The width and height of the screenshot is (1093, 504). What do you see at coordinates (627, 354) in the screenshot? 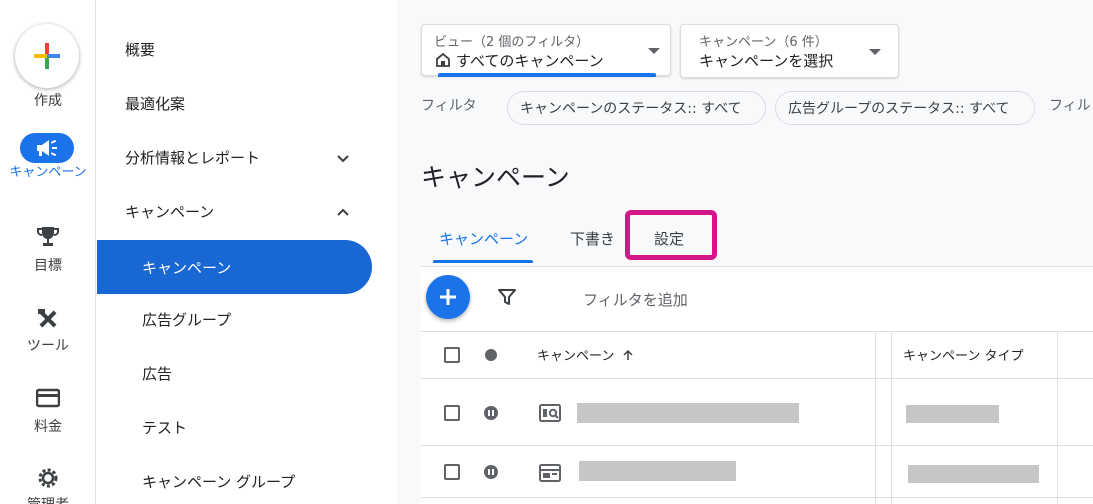
I see `sort-arrow-up-icon` at bounding box center [627, 354].